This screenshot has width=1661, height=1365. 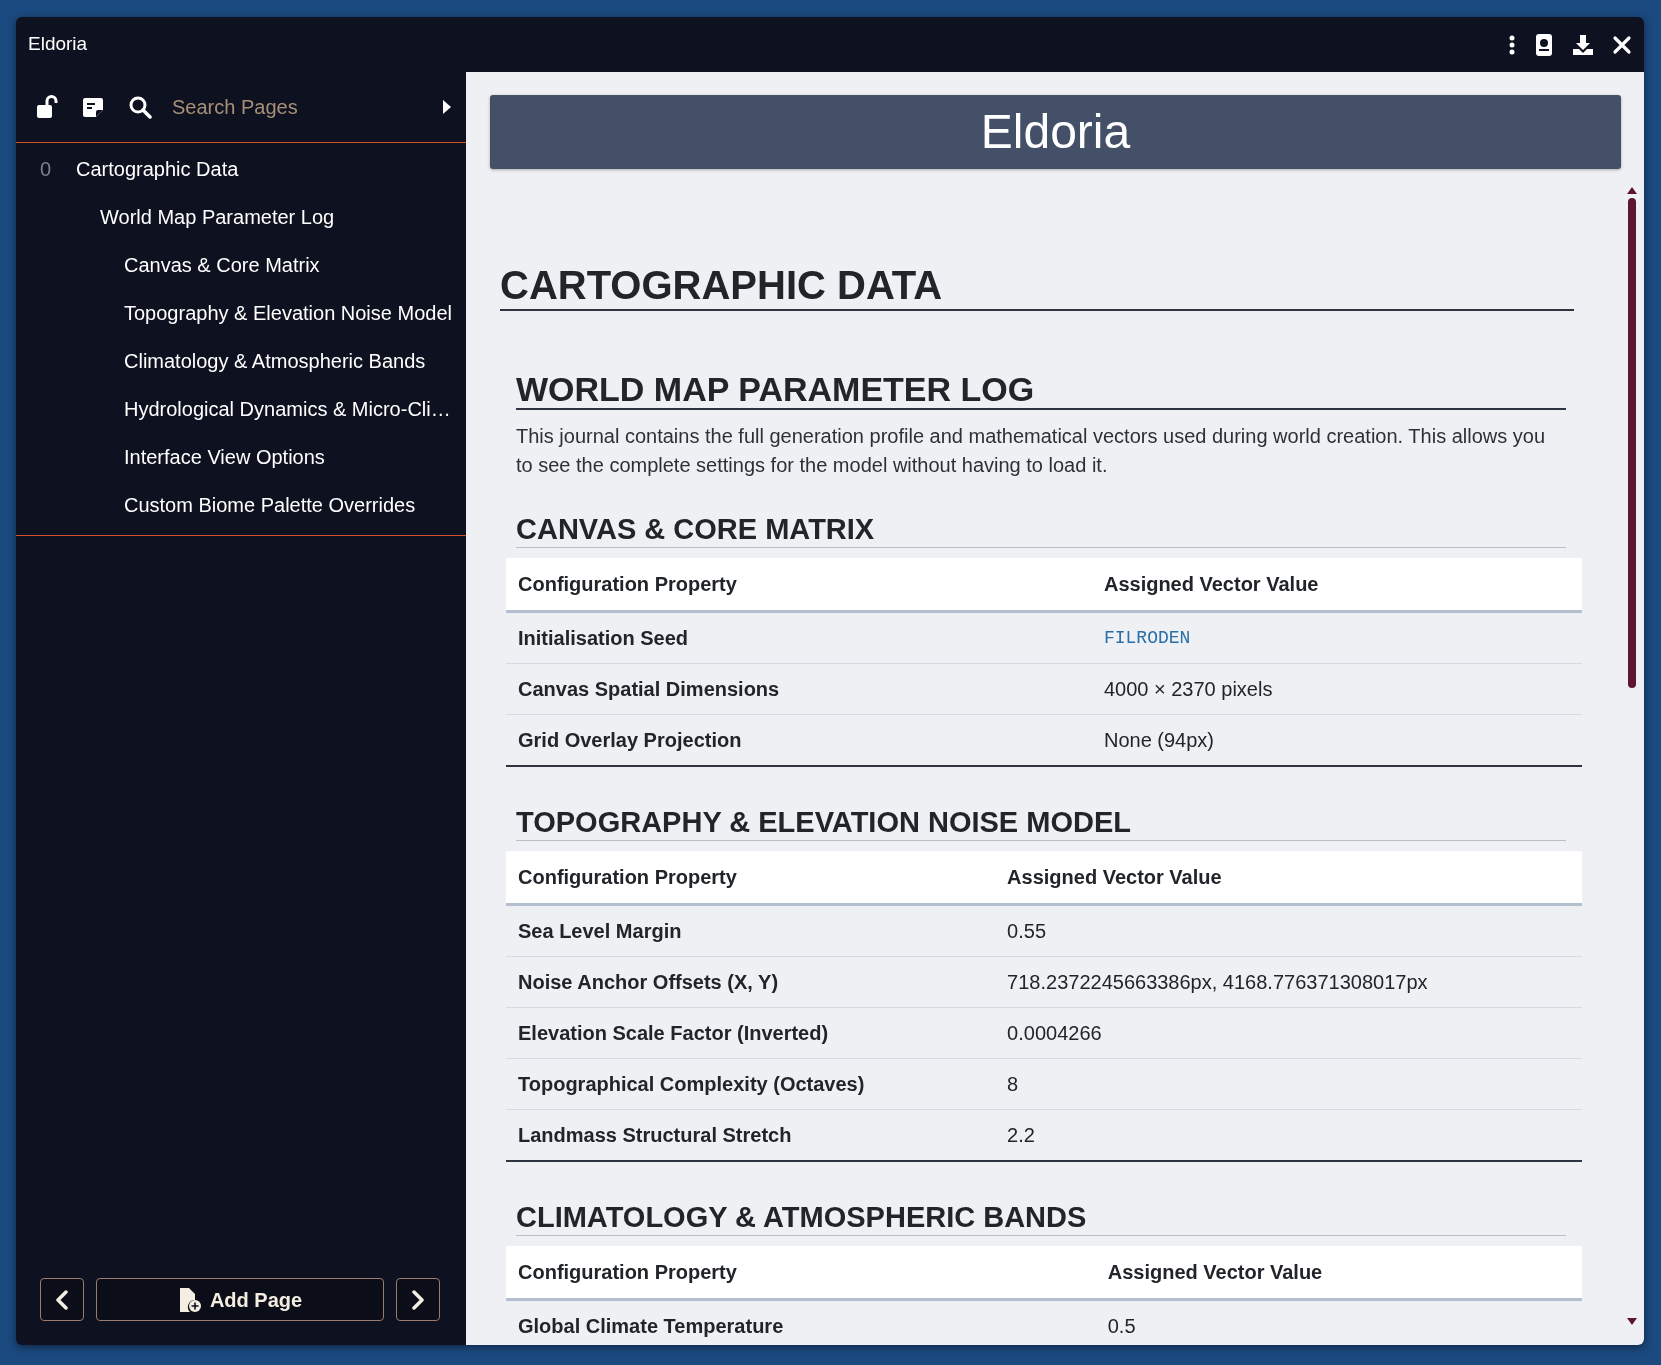 I want to click on table-cell: 0.5, so click(x=1338, y=1322).